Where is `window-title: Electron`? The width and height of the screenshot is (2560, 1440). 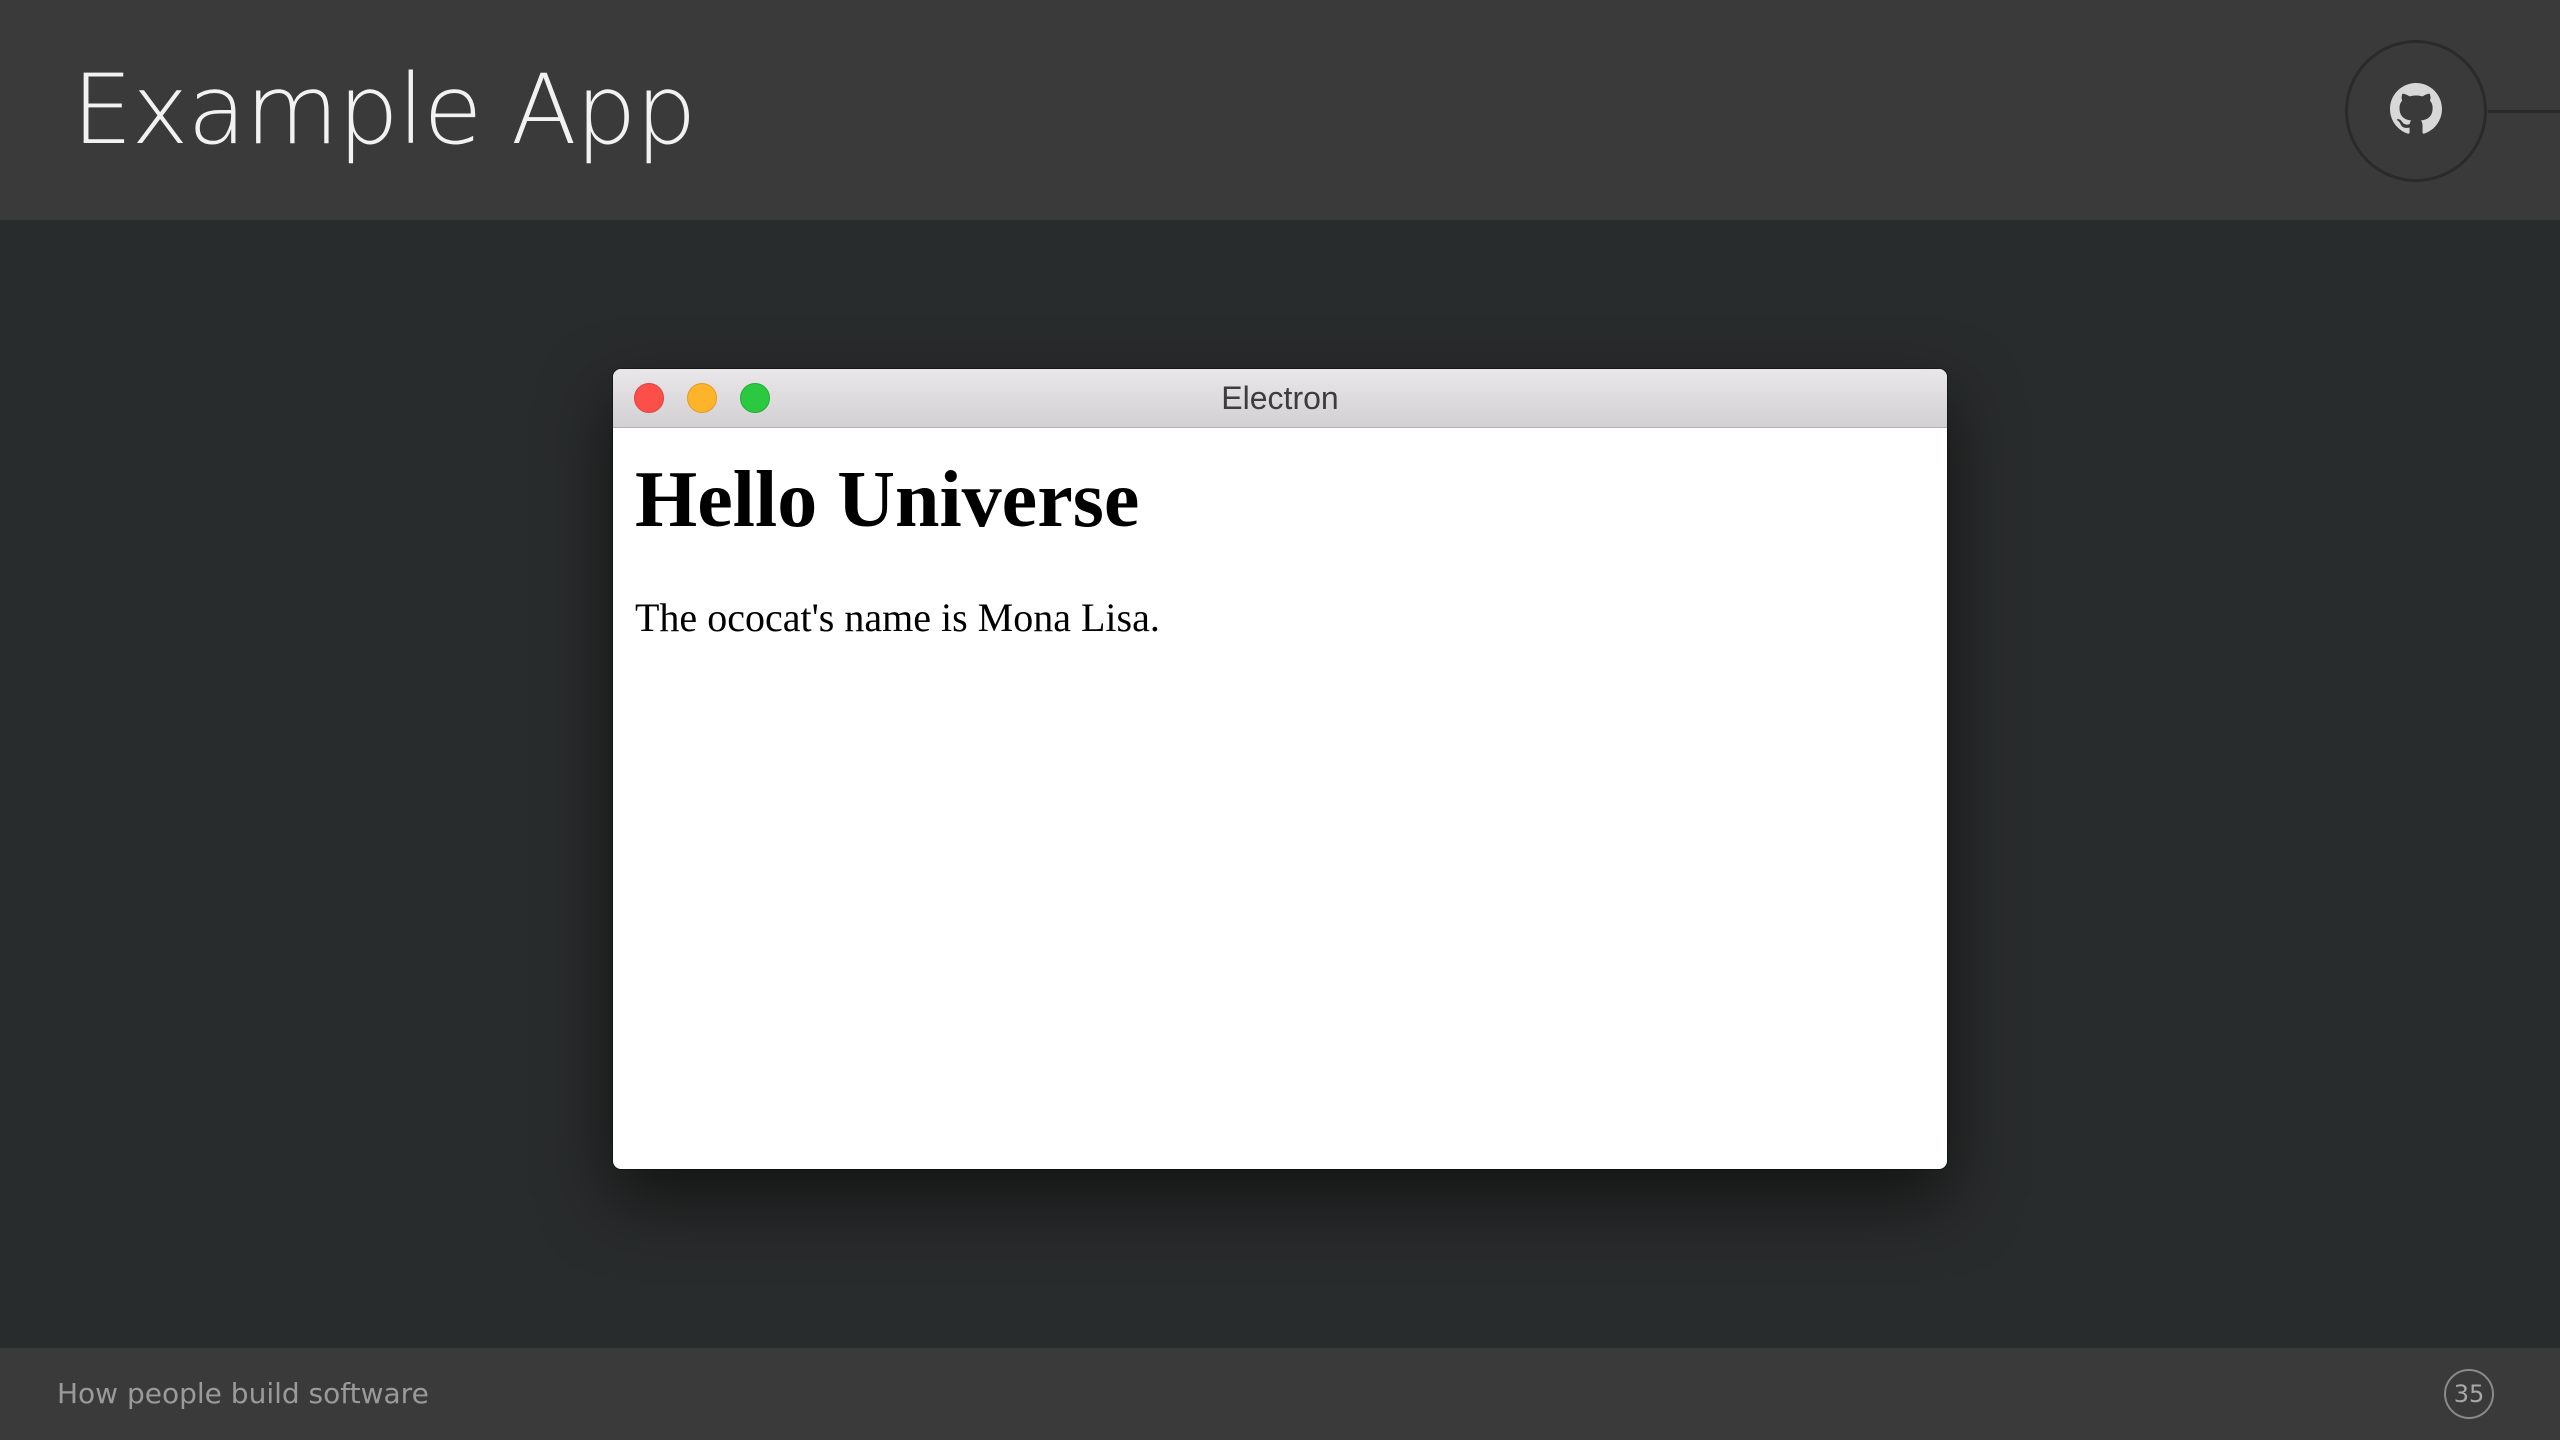
window-title: Electron is located at coordinates (1280, 398).